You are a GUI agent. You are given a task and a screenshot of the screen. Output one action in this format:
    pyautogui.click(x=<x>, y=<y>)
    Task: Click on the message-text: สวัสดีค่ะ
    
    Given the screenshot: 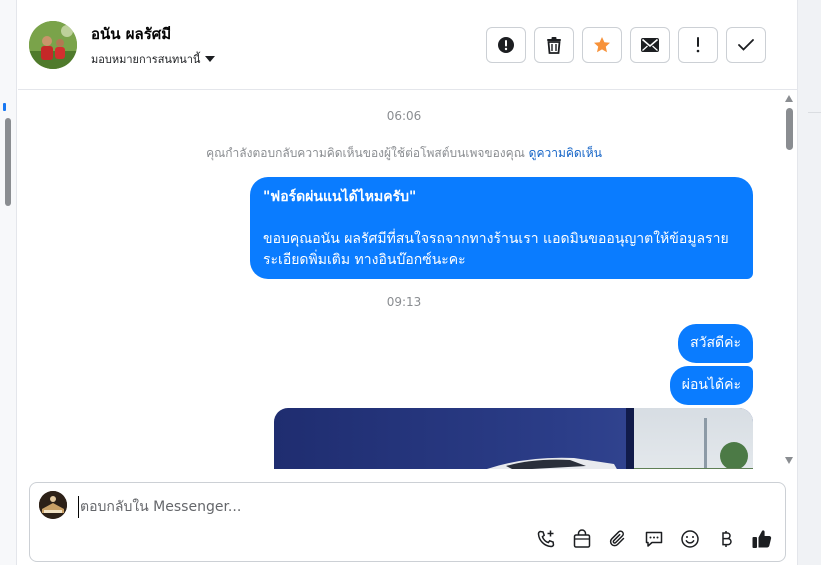 What is the action you would take?
    pyautogui.click(x=715, y=343)
    